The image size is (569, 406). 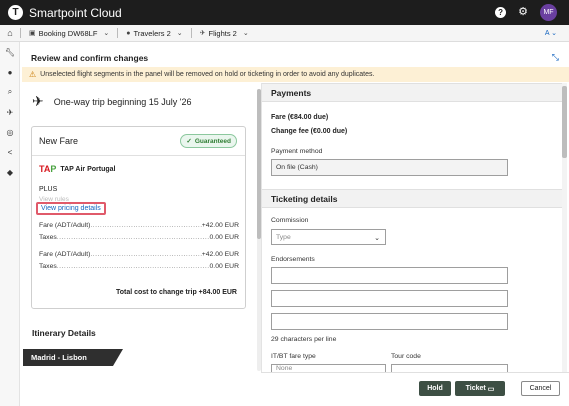 I want to click on trip-summary: One-way trip beginning 15 July '26, so click(x=122, y=101).